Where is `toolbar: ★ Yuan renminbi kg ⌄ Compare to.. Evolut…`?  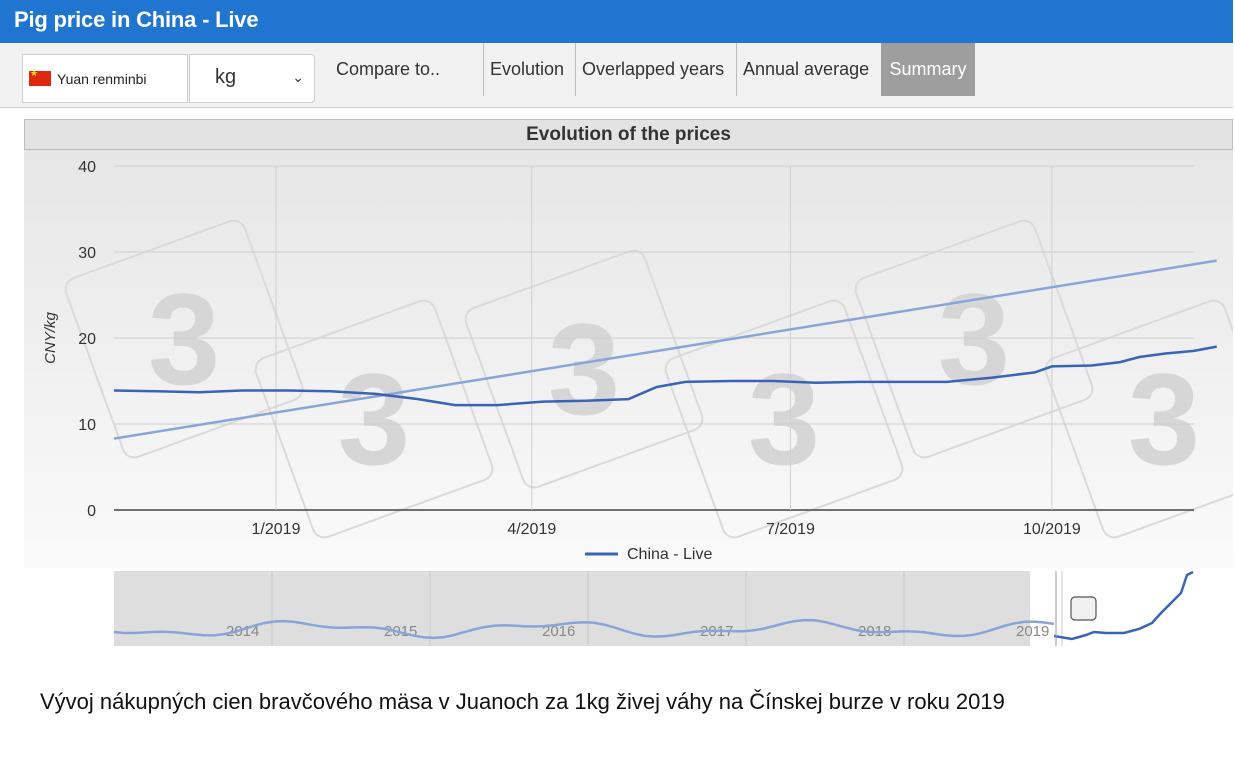
toolbar: ★ Yuan renminbi kg ⌄ Compare to.. Evolut… is located at coordinates (616, 75).